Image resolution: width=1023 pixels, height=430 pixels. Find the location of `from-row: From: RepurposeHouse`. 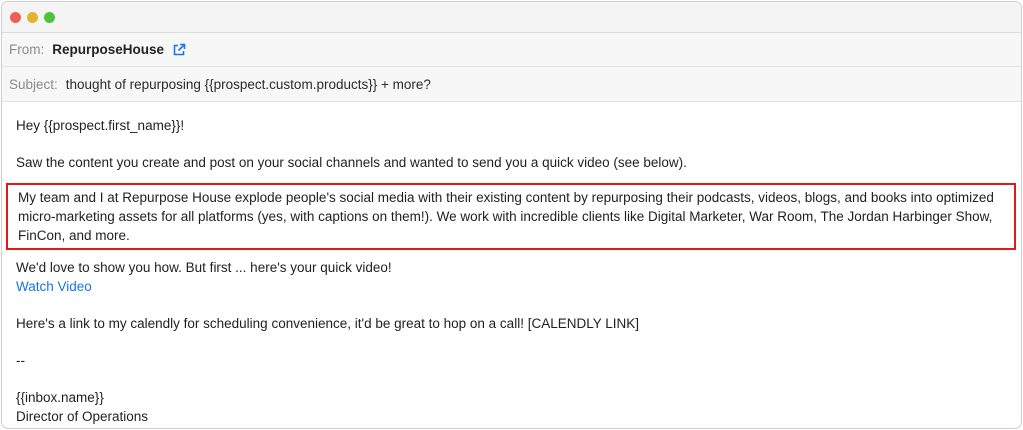

from-row: From: RepurposeHouse is located at coordinates (511, 50).